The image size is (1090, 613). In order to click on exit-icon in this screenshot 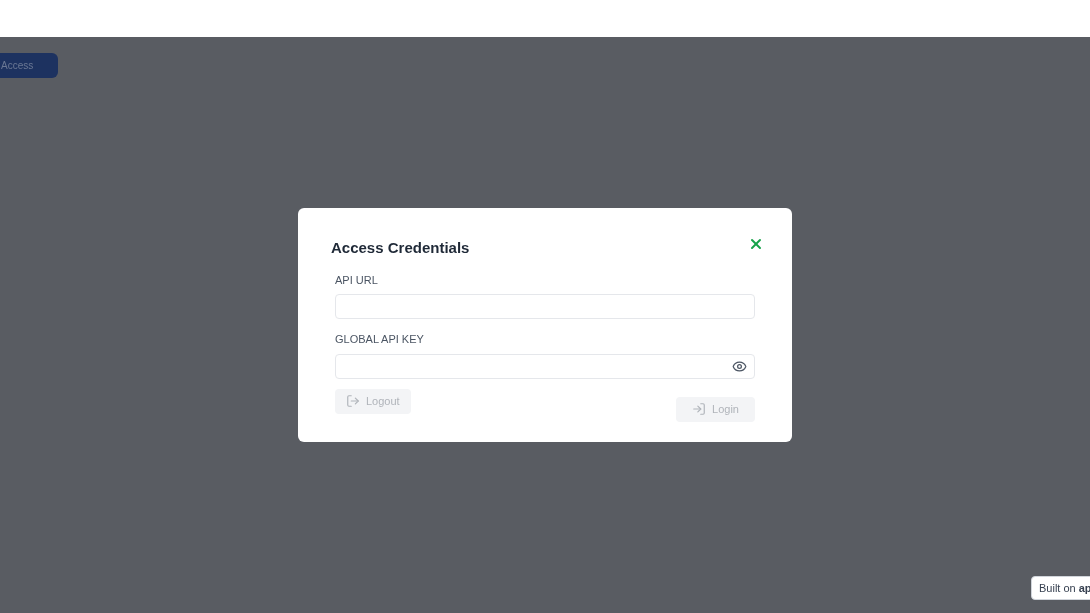, I will do `click(353, 401)`.